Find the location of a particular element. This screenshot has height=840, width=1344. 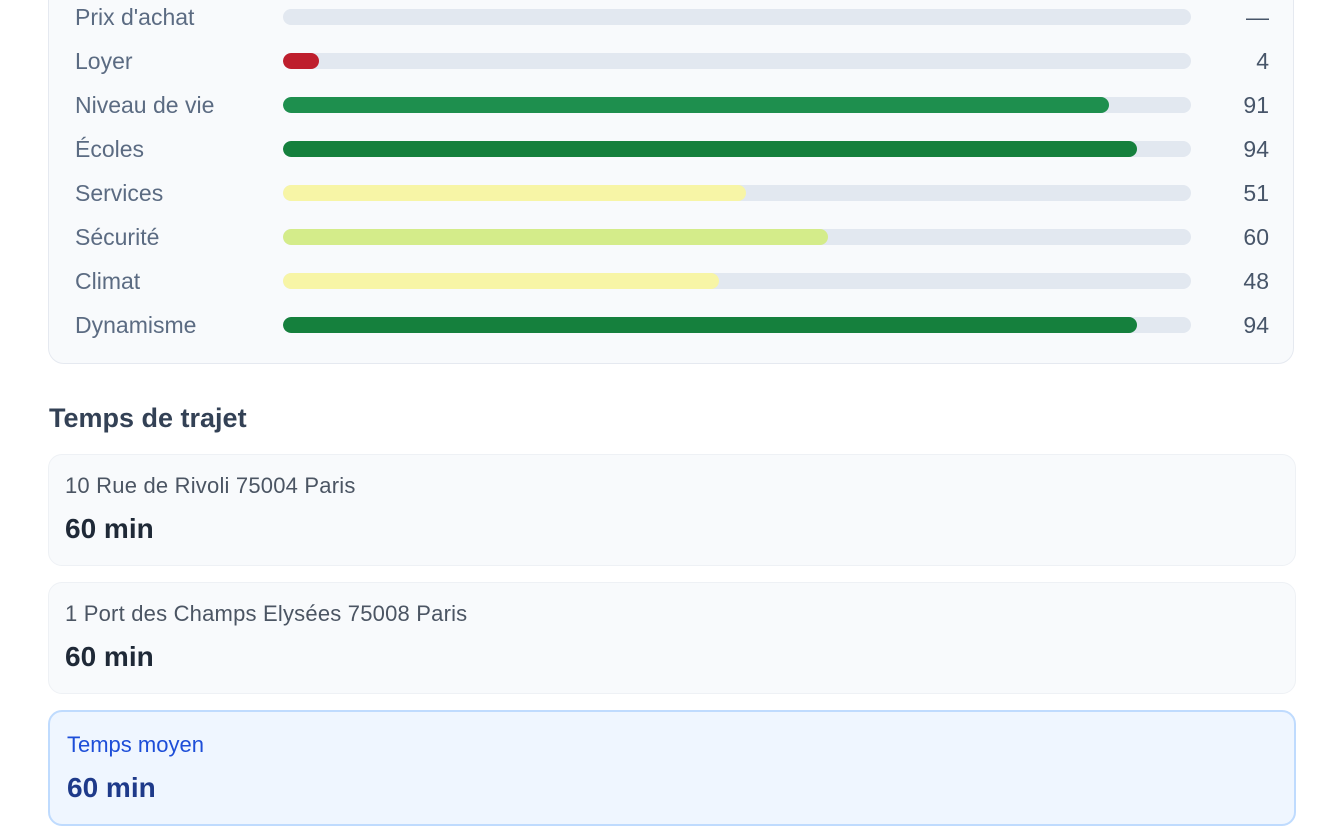

travel-address: 1 Port des Champs Elysées 75008 Paris is located at coordinates (266, 613).